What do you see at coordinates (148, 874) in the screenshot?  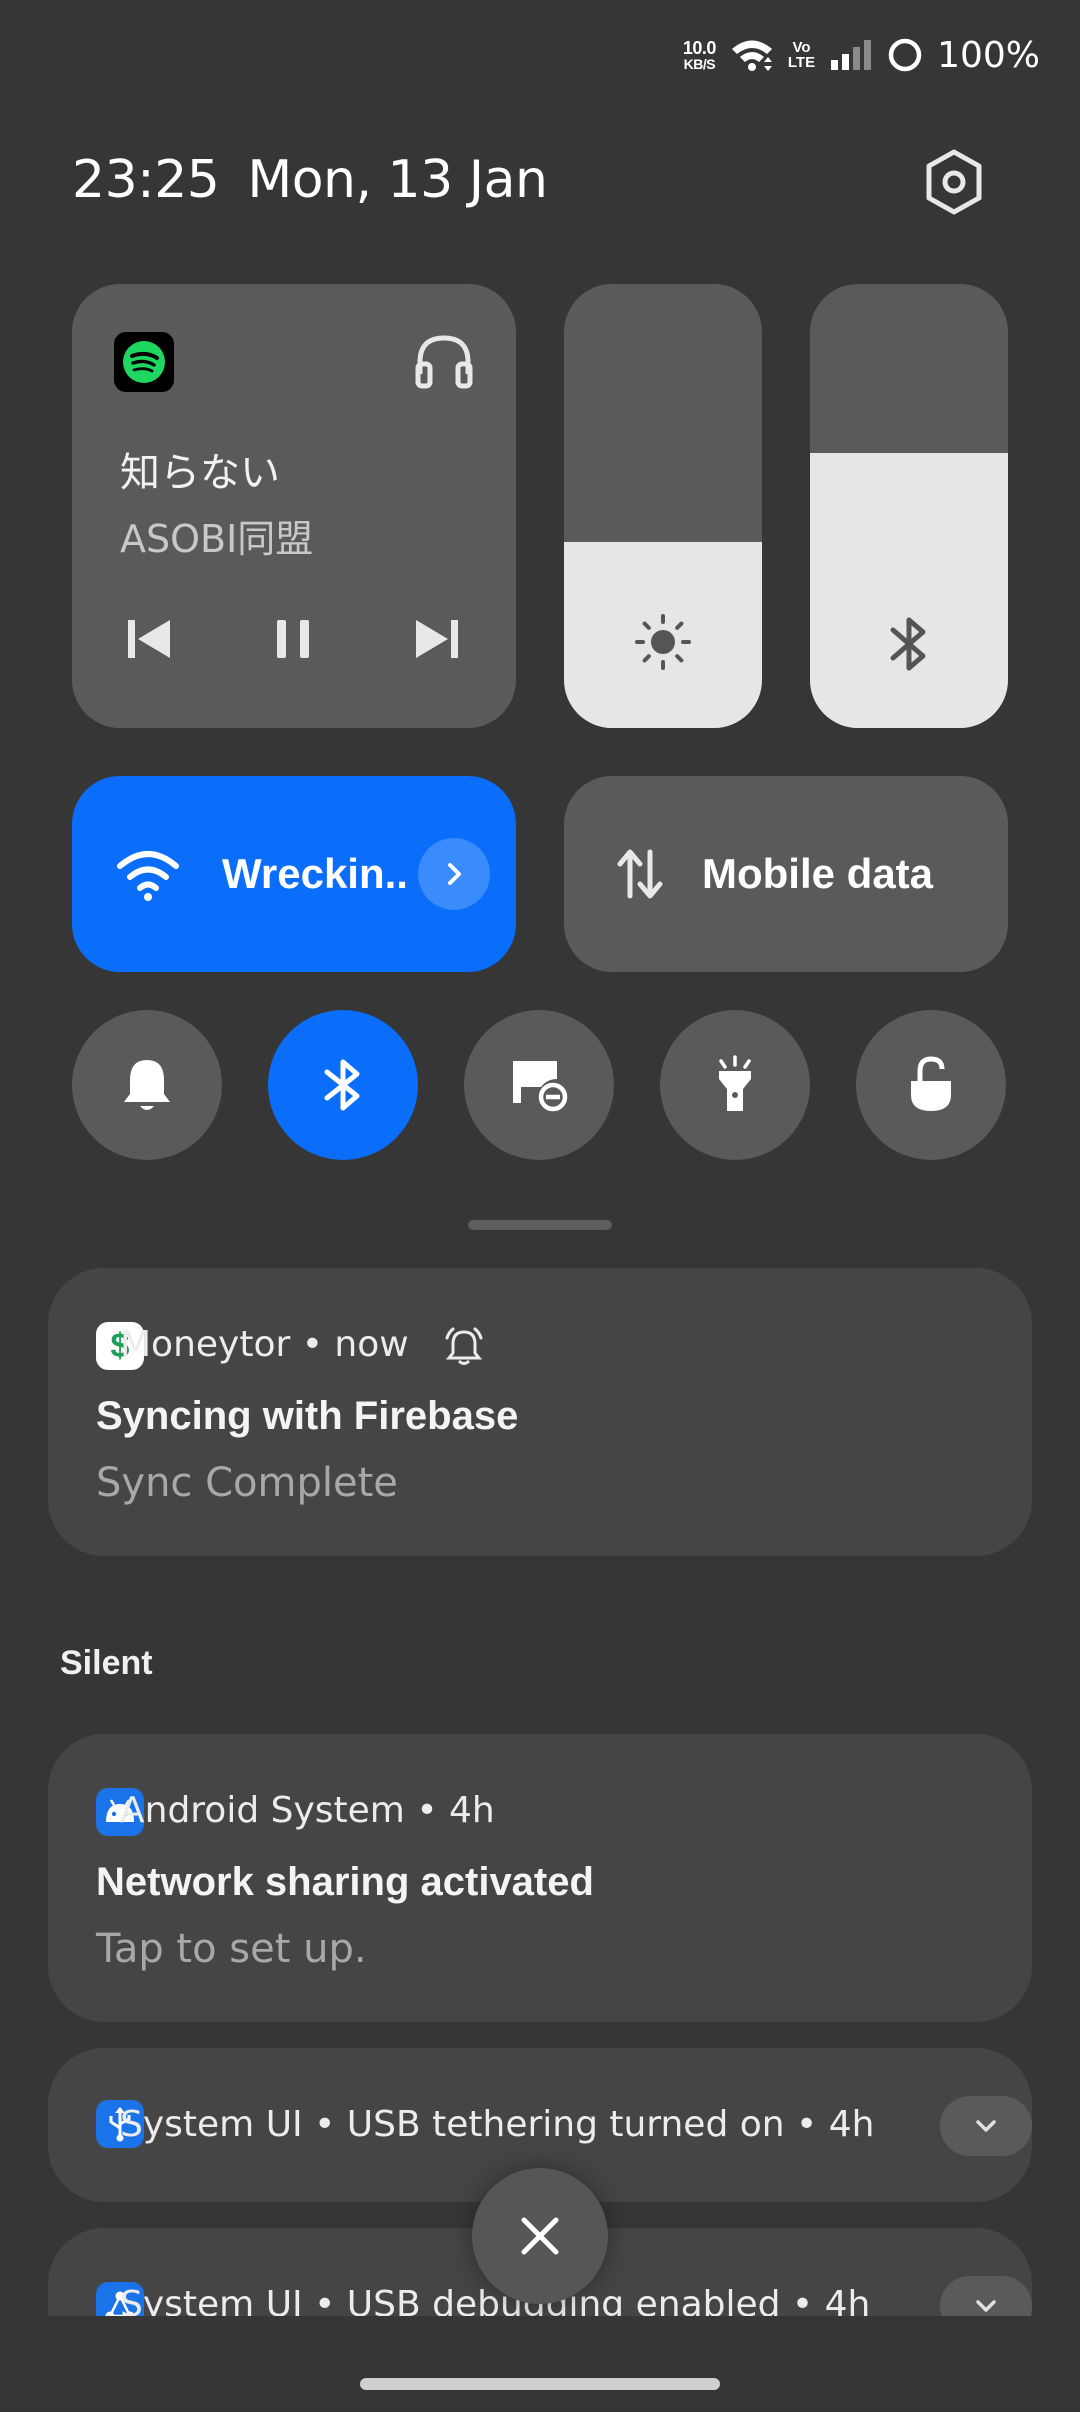 I see `wifi-icon` at bounding box center [148, 874].